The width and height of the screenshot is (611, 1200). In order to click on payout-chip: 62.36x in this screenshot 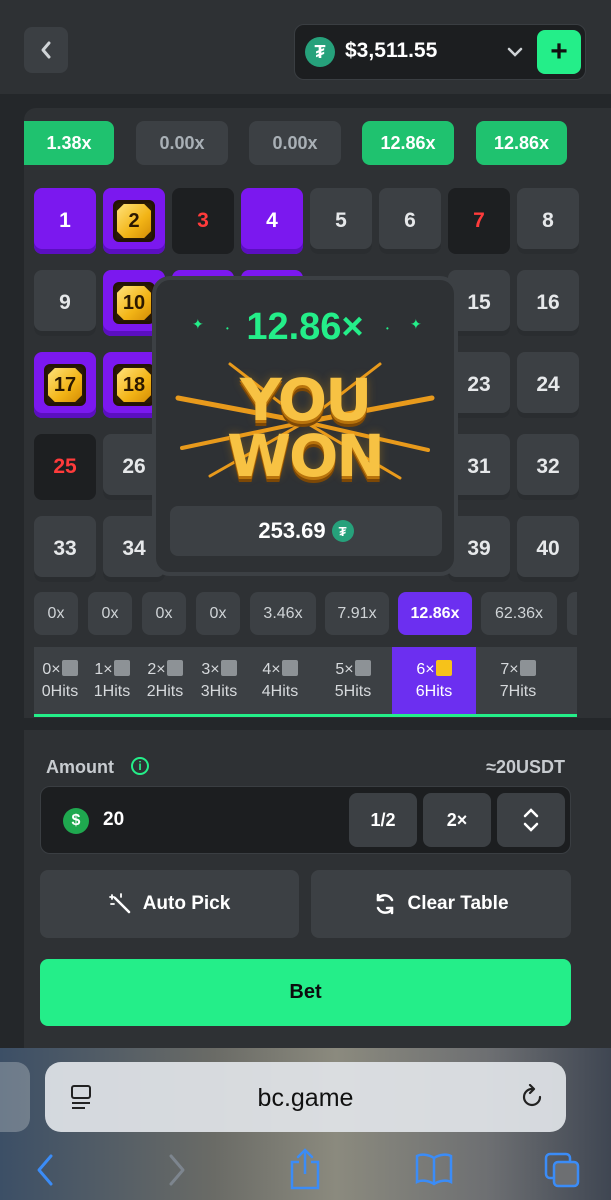, I will do `click(519, 613)`.